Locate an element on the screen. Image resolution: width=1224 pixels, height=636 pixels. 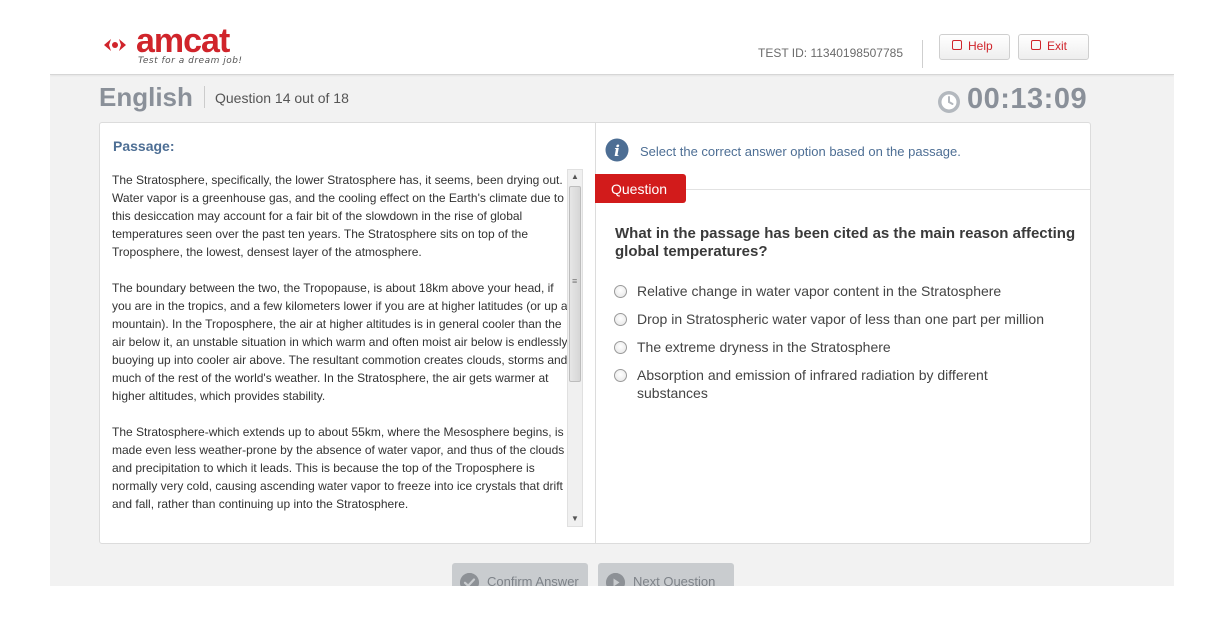
countdown-timer: 00:13:09 is located at coordinates (1027, 99).